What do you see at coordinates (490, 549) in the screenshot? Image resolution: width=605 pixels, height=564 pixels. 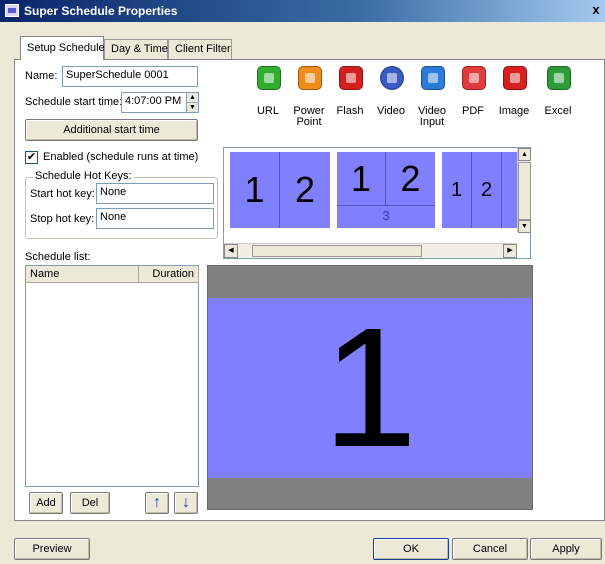 I see `cancel-button: Cancel` at bounding box center [490, 549].